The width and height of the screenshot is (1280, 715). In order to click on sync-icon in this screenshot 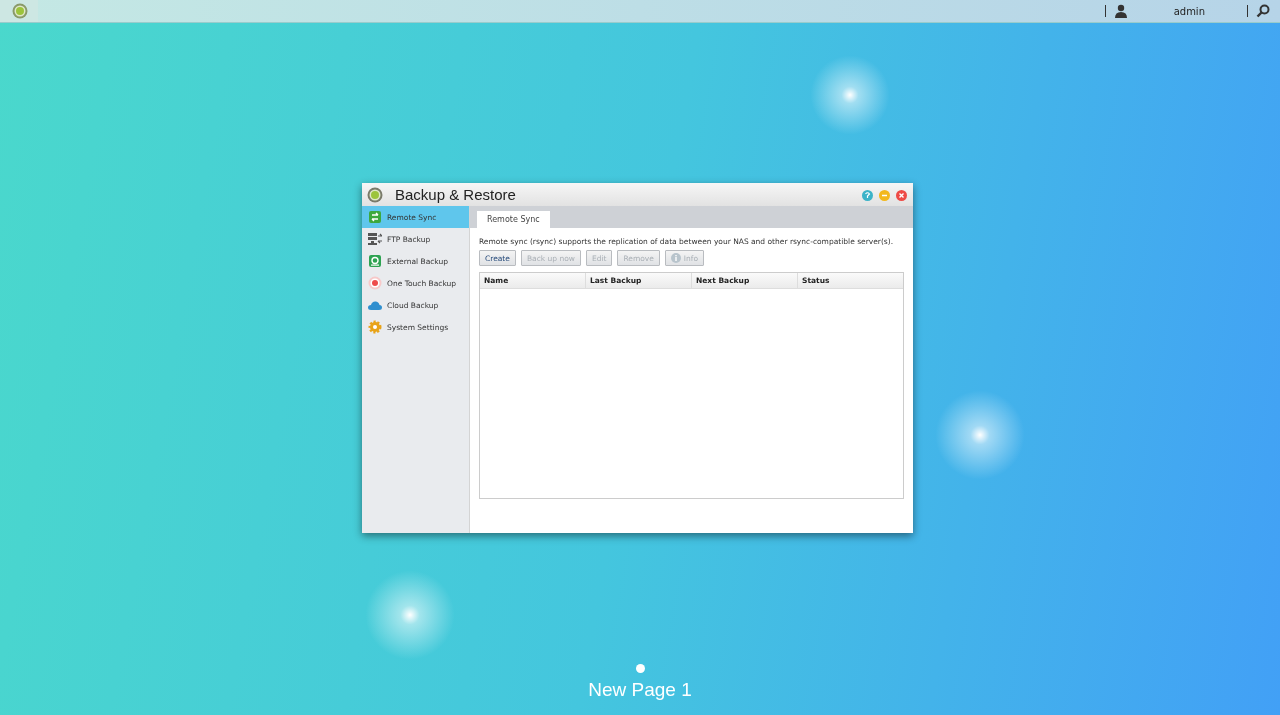, I will do `click(375, 217)`.